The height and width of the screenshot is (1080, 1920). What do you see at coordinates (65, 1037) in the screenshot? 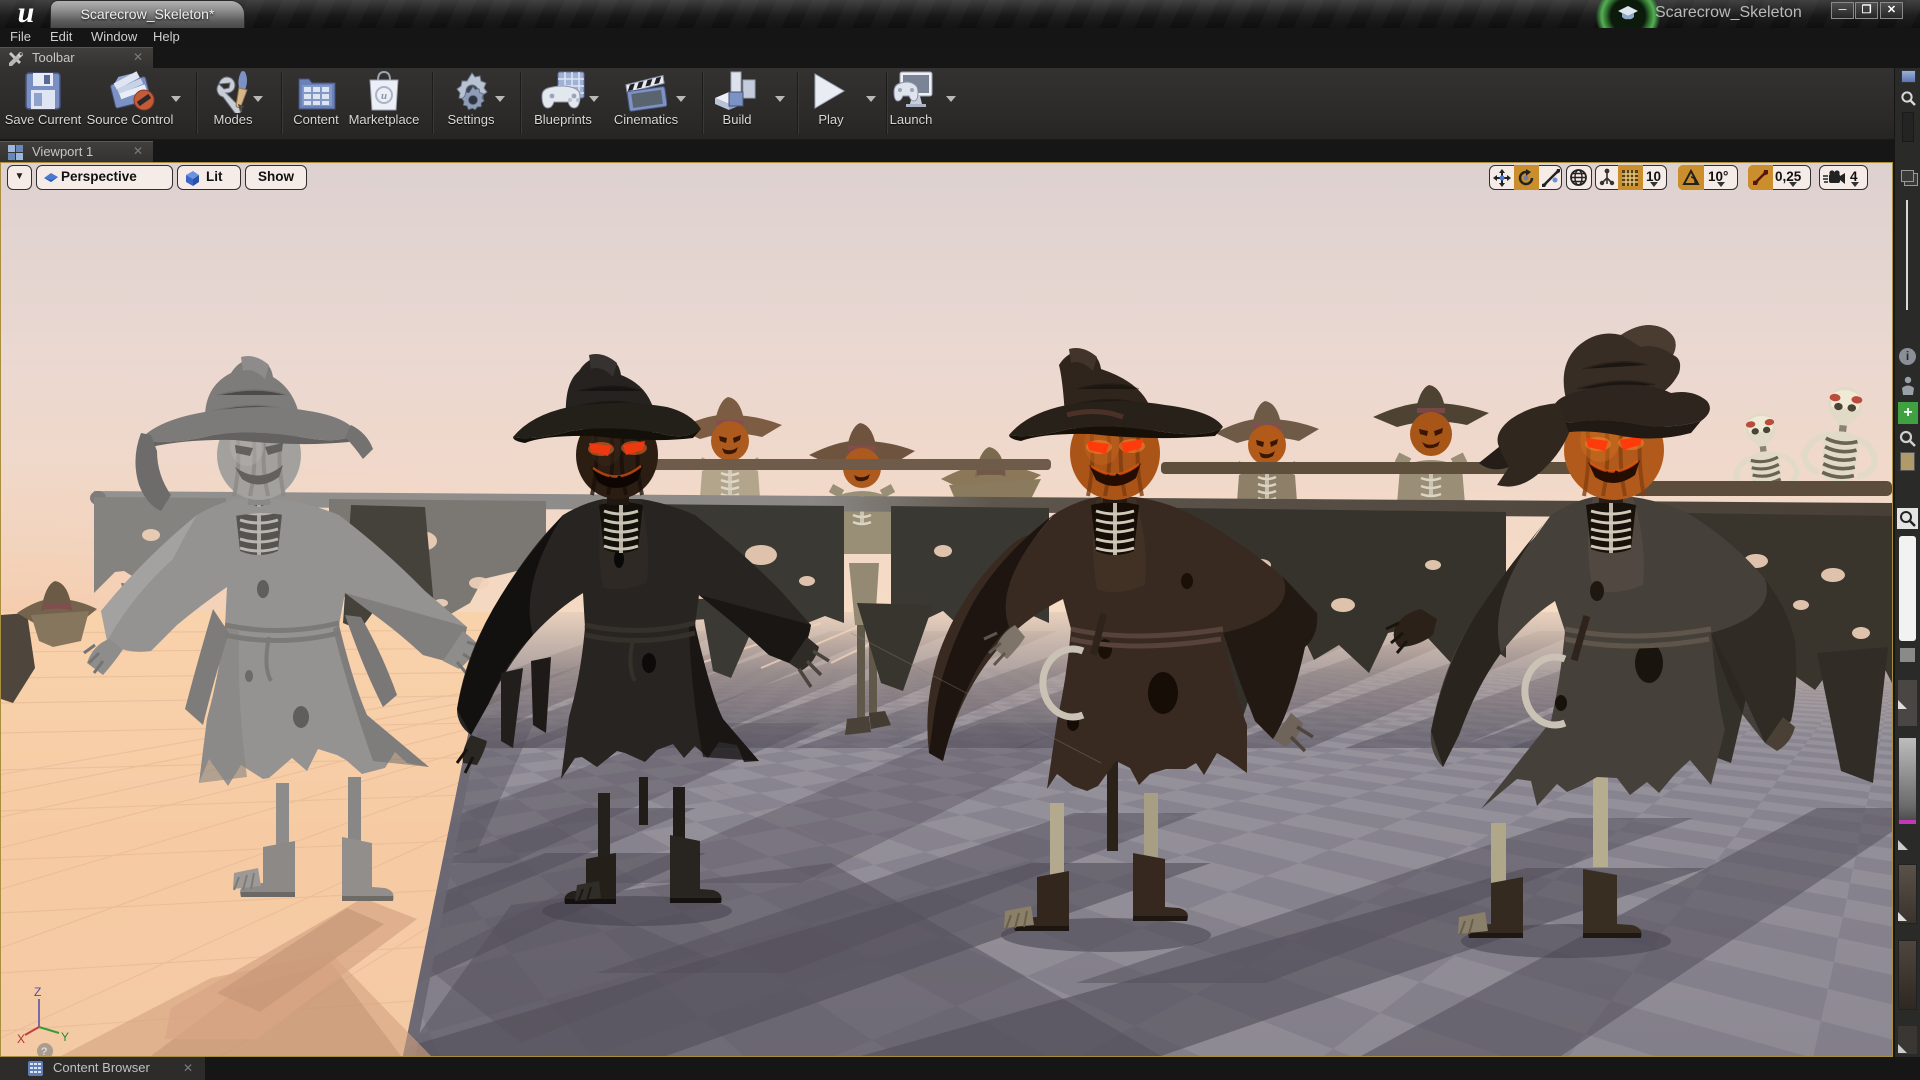
I see `svg-text: Y` at bounding box center [65, 1037].